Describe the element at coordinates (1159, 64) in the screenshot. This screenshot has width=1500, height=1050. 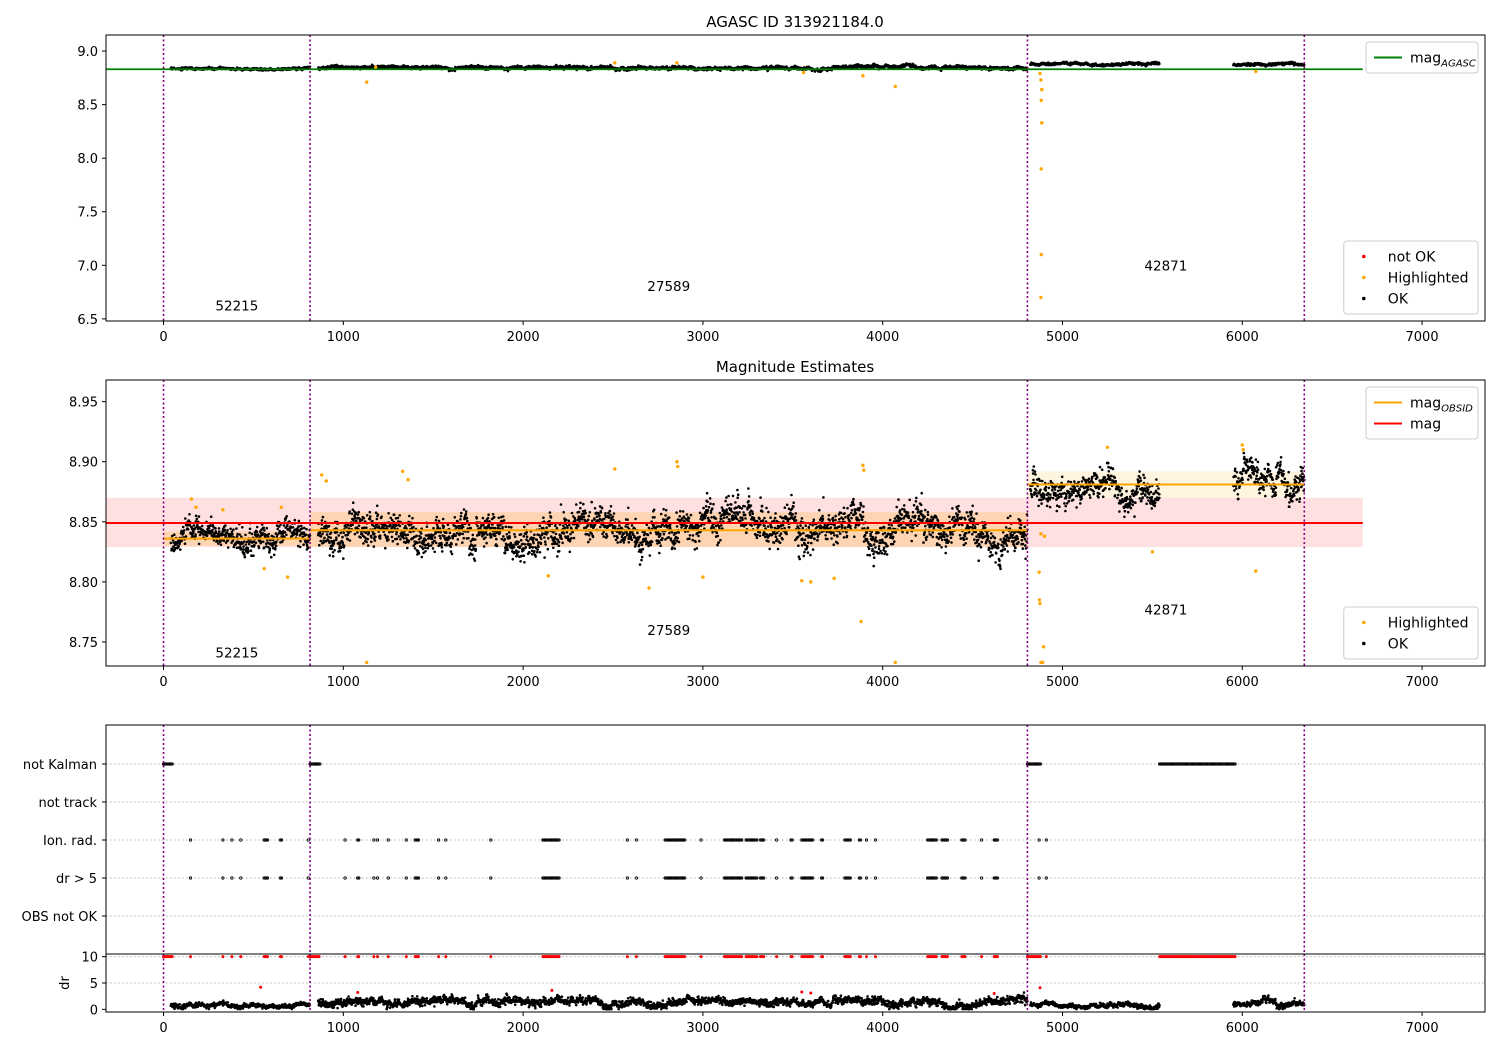
I see `top-ok-point` at that location.